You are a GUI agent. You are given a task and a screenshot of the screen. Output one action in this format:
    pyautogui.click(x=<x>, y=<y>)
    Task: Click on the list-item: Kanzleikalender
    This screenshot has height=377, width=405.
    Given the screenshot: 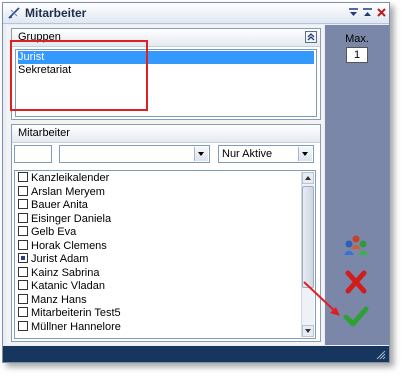 What is the action you would take?
    pyautogui.click(x=63, y=178)
    